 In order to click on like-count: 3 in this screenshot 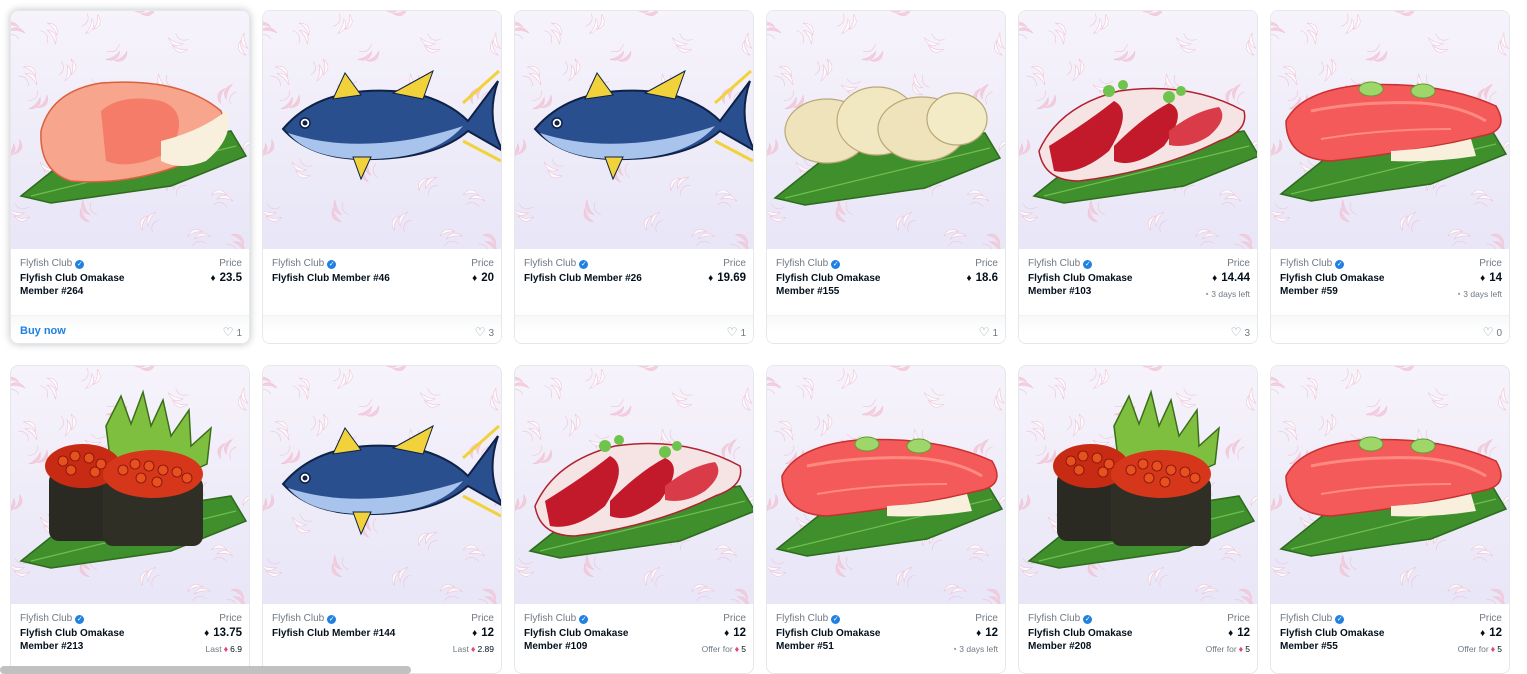, I will do `click(1247, 333)`.